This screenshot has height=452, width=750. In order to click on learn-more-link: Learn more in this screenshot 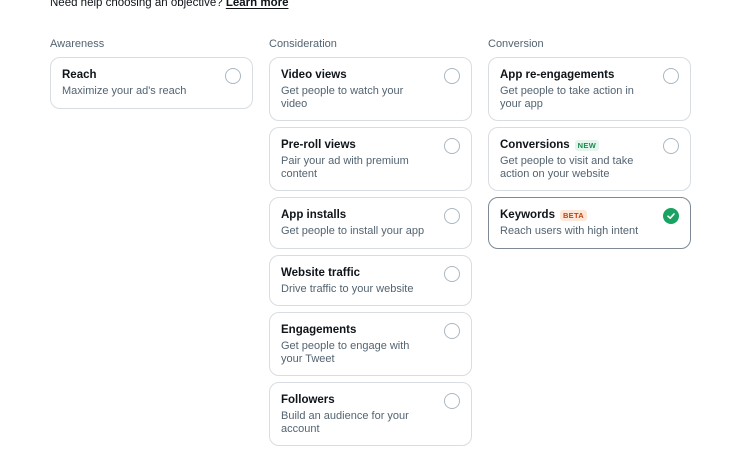, I will do `click(257, 4)`.